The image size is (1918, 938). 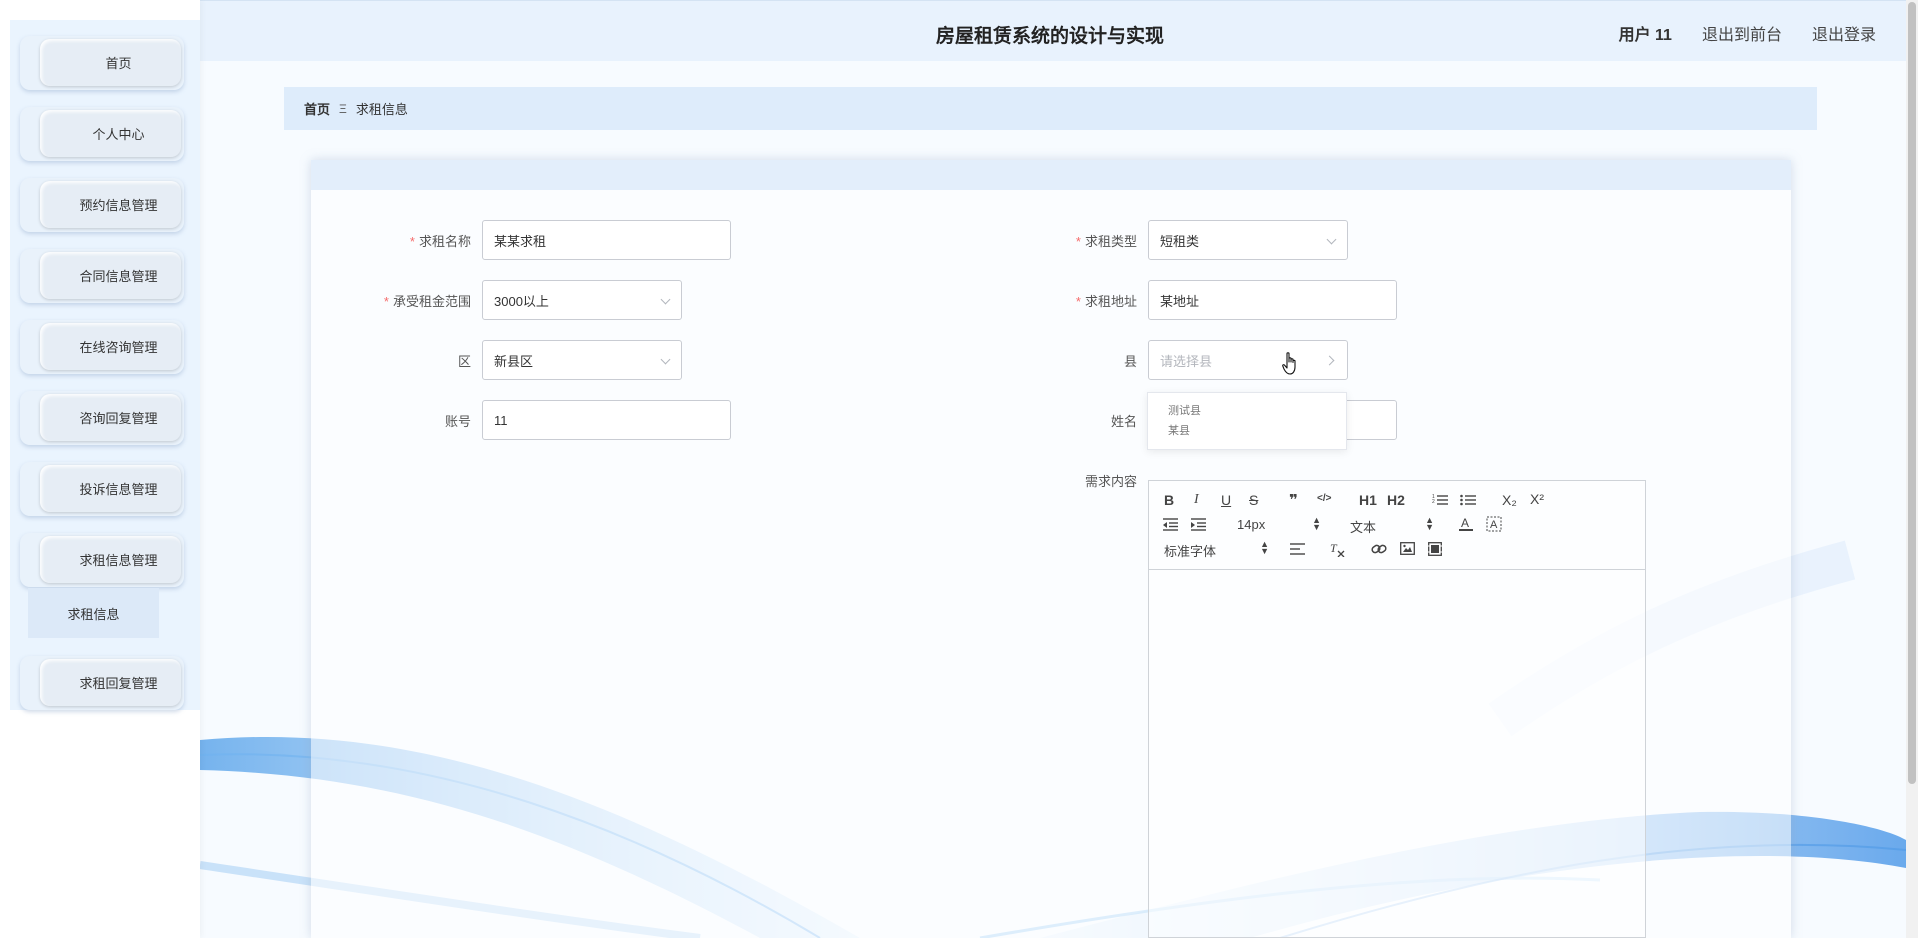 I want to click on link-icon, so click(x=1379, y=549).